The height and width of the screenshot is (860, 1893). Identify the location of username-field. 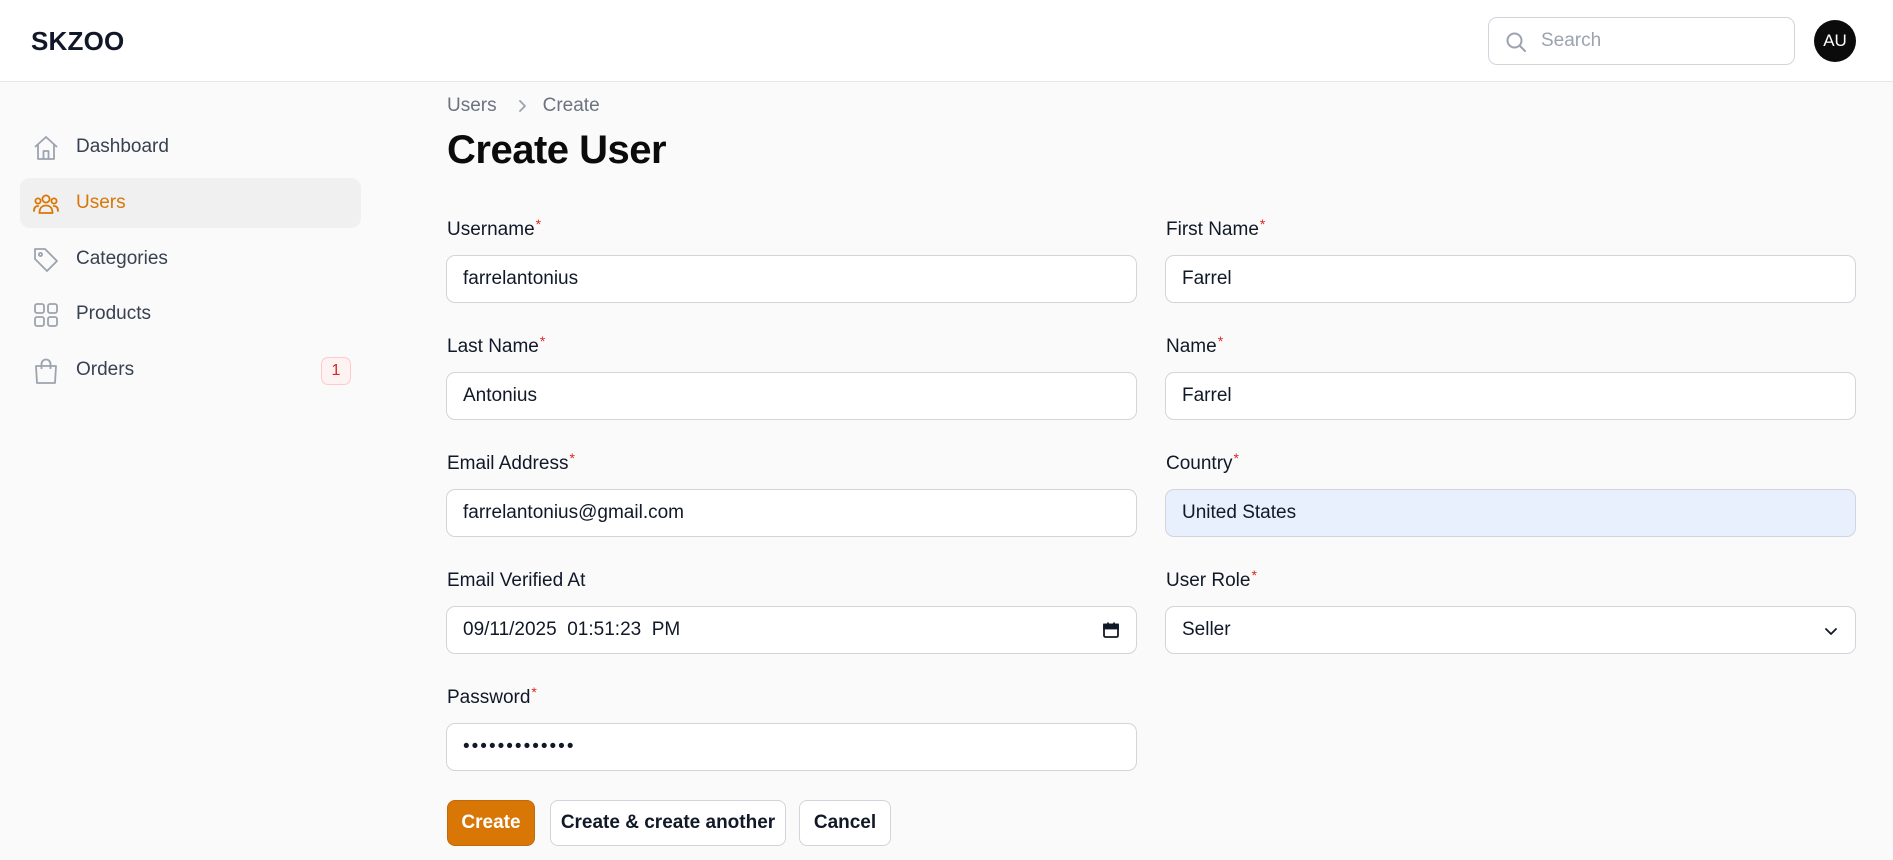
(791, 279).